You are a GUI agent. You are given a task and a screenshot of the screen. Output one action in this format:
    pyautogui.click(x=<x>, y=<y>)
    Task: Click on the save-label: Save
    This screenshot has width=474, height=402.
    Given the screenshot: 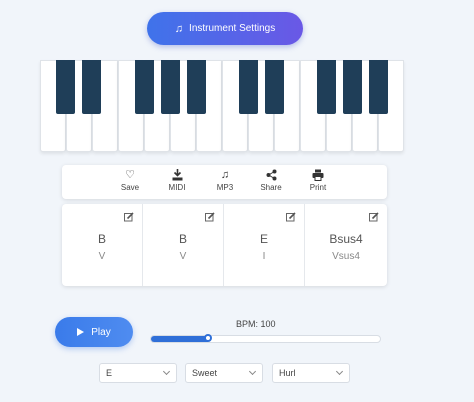 What is the action you would take?
    pyautogui.click(x=130, y=187)
    